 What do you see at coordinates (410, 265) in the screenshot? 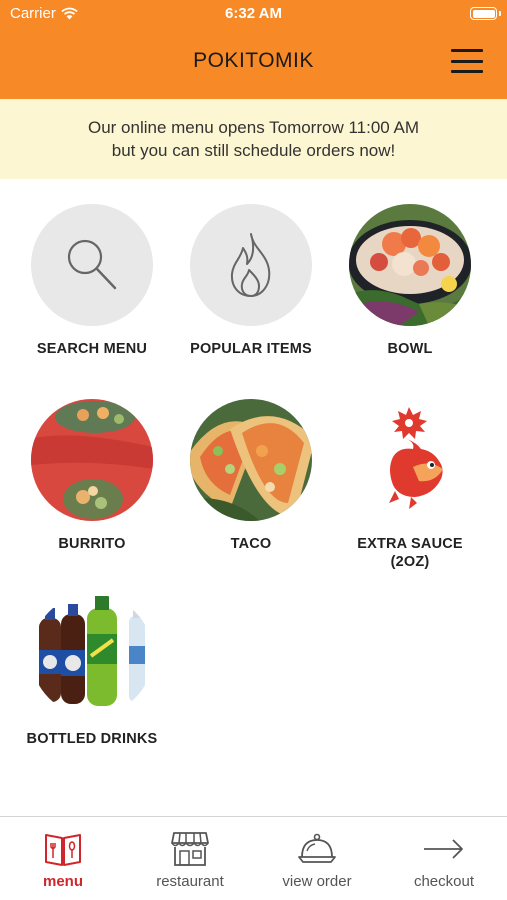
I see `bowl-image` at bounding box center [410, 265].